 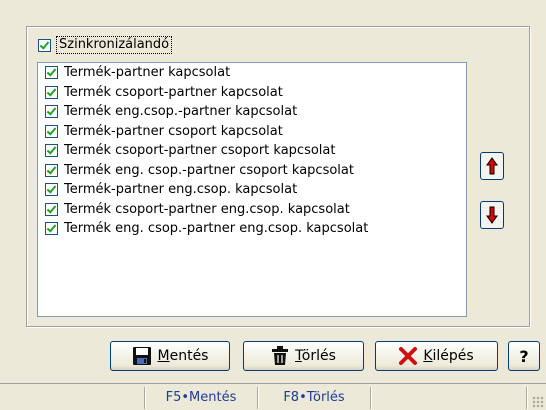 What do you see at coordinates (280, 356) in the screenshot?
I see `trash-can-icon` at bounding box center [280, 356].